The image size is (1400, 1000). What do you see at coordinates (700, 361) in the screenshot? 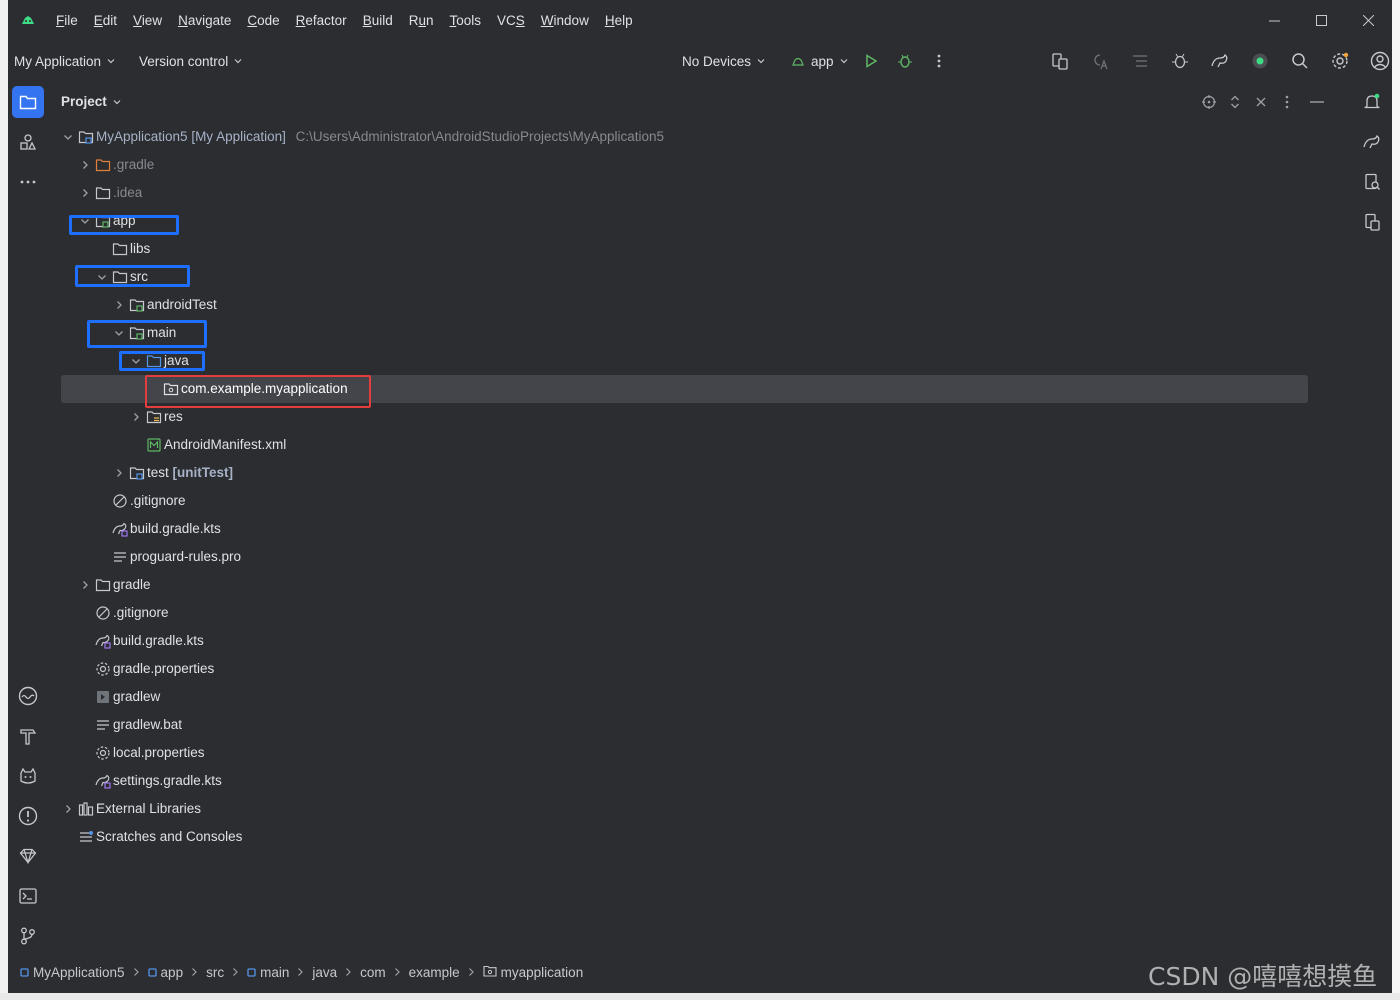
I see `tree-row-java: java` at bounding box center [700, 361].